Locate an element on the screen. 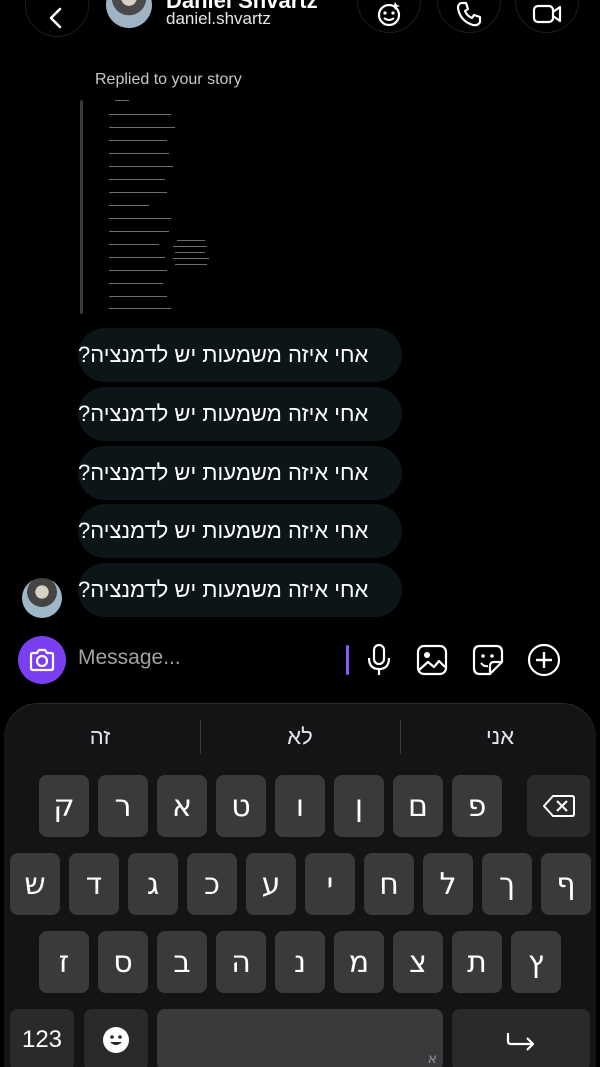 The height and width of the screenshot is (1067, 600). face-effects-icon is located at coordinates (389, 14).